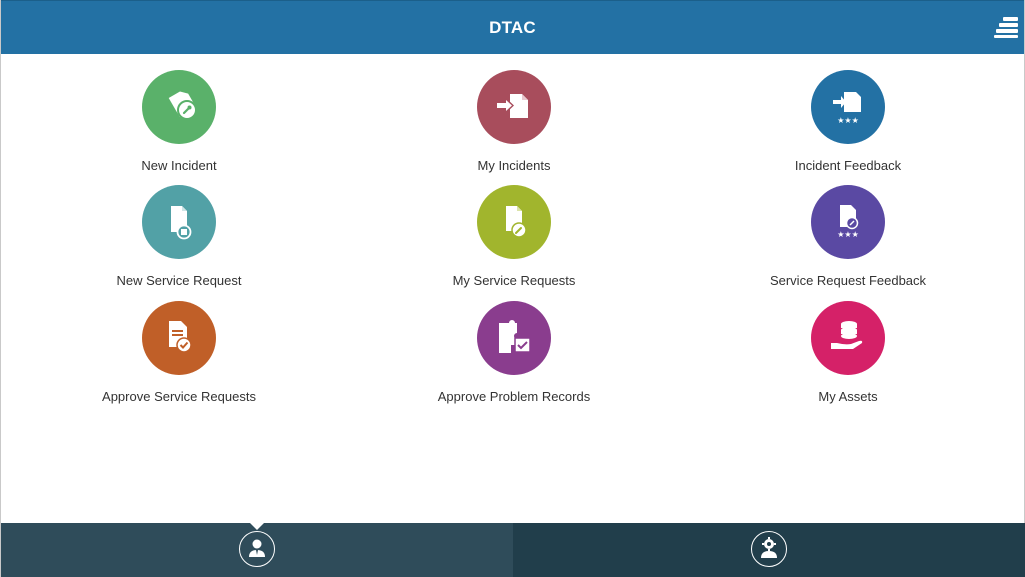  What do you see at coordinates (179, 280) in the screenshot?
I see `tile-label: New Service Request` at bounding box center [179, 280].